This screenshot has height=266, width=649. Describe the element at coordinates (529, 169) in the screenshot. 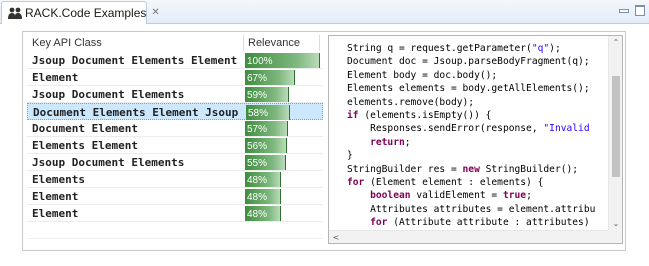

I see `code-text: StringBuilder();` at that location.